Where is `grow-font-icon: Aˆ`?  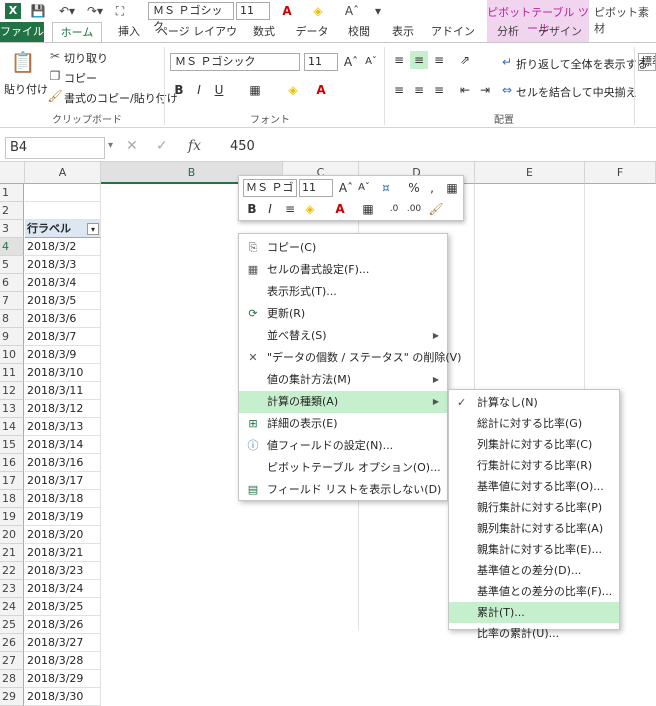 grow-font-icon: Aˆ is located at coordinates (346, 188).